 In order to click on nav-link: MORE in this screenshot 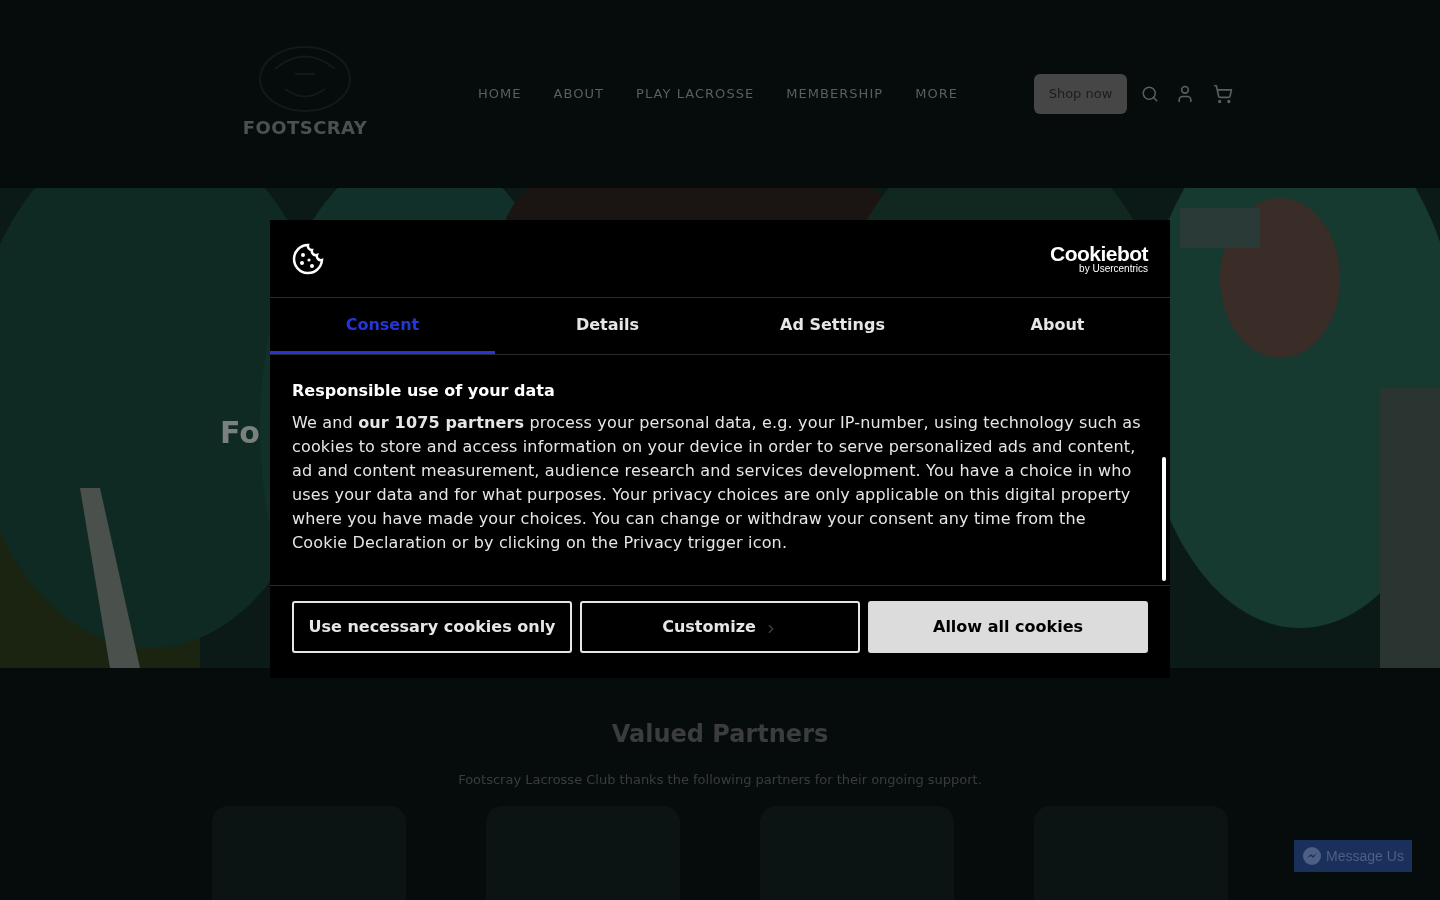, I will do `click(936, 94)`.